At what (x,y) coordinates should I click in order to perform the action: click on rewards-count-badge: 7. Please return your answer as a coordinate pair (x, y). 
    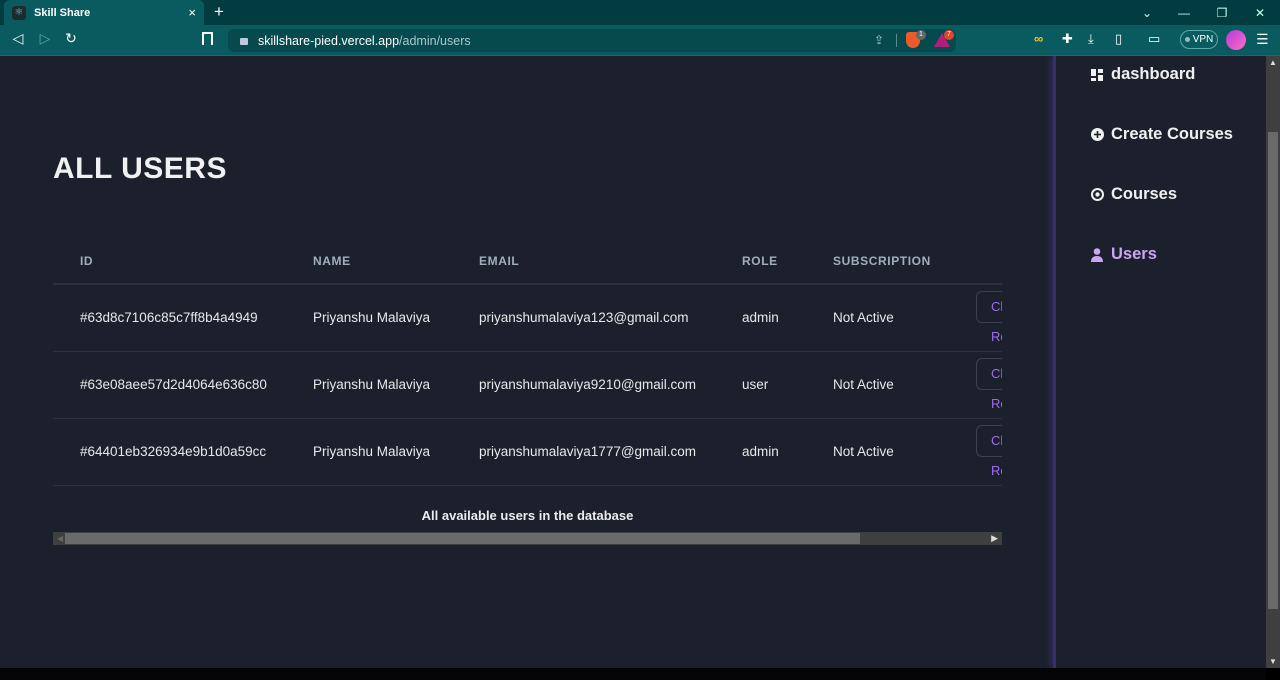
    Looking at the image, I should click on (949, 35).